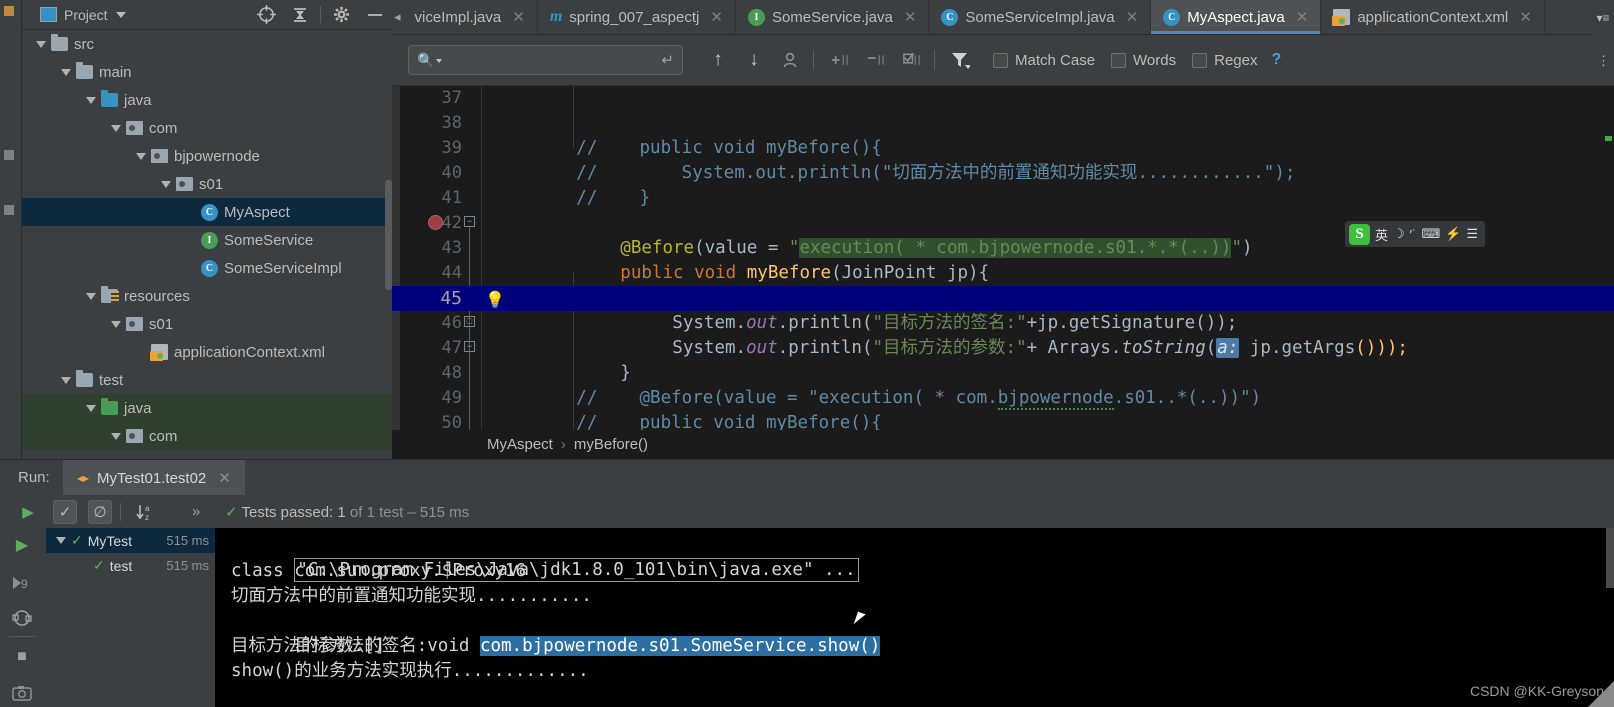 The image size is (1614, 707). What do you see at coordinates (28, 512) in the screenshot?
I see `rerun-tests-icon: ▶` at bounding box center [28, 512].